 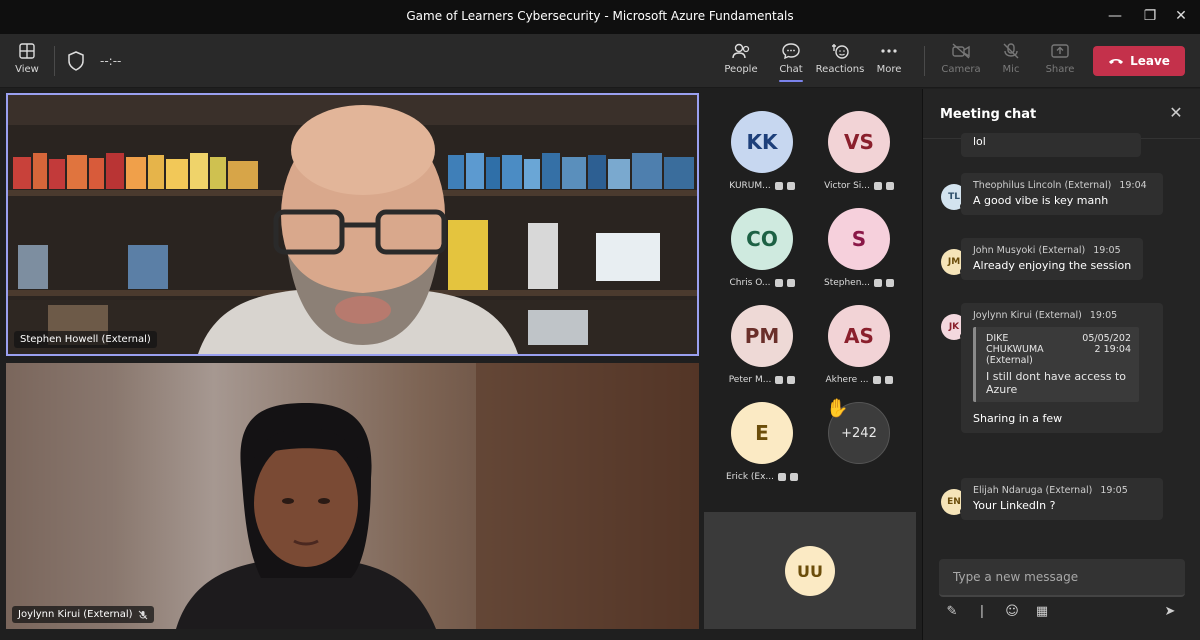 I want to click on close-icon: ✕, so click(x=1176, y=113).